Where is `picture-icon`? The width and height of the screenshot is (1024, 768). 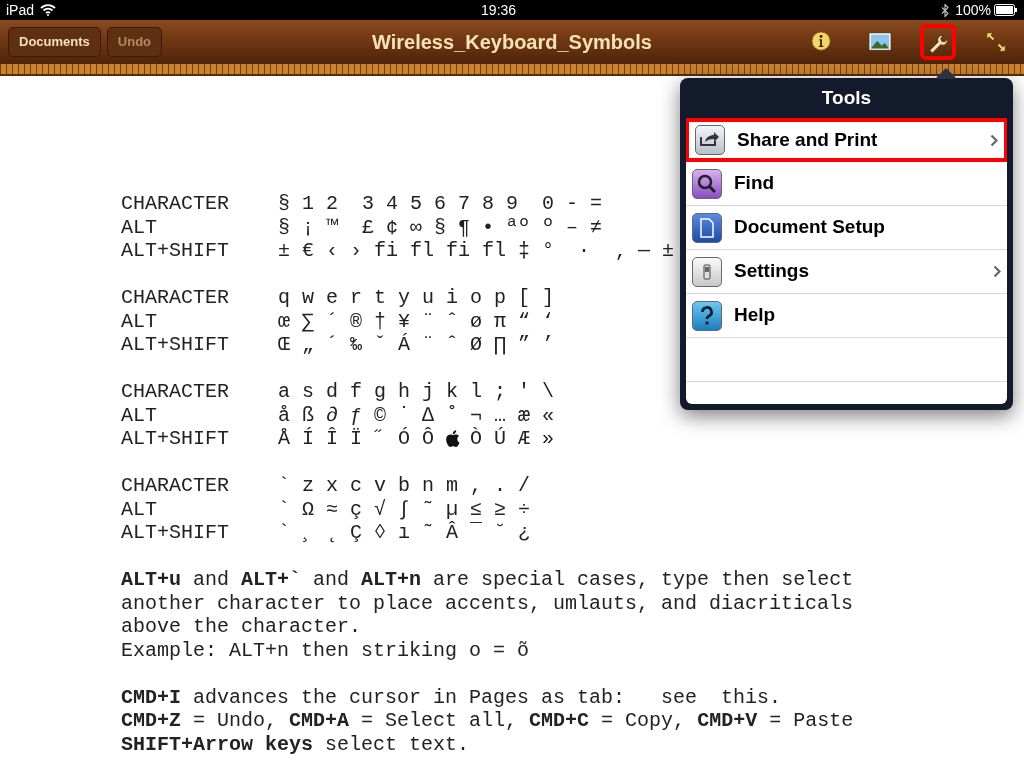
picture-icon is located at coordinates (880, 42).